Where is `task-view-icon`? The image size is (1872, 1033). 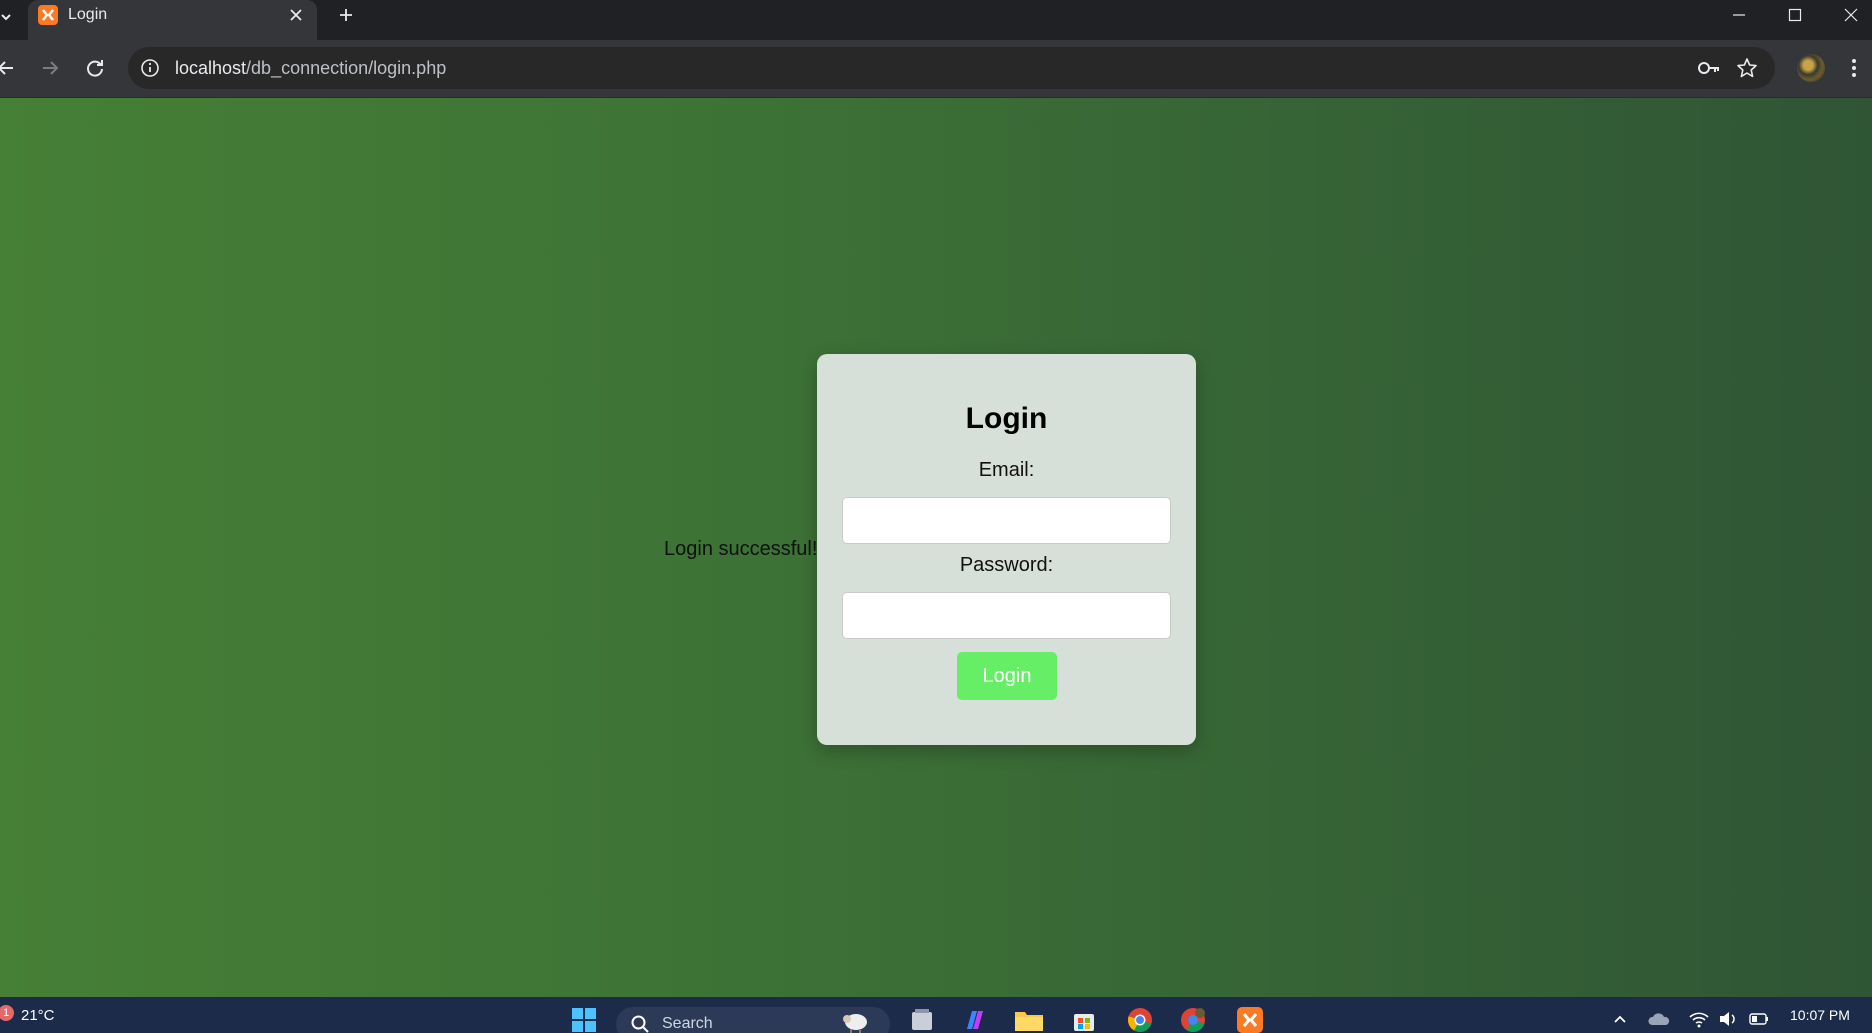 task-view-icon is located at coordinates (922, 1020).